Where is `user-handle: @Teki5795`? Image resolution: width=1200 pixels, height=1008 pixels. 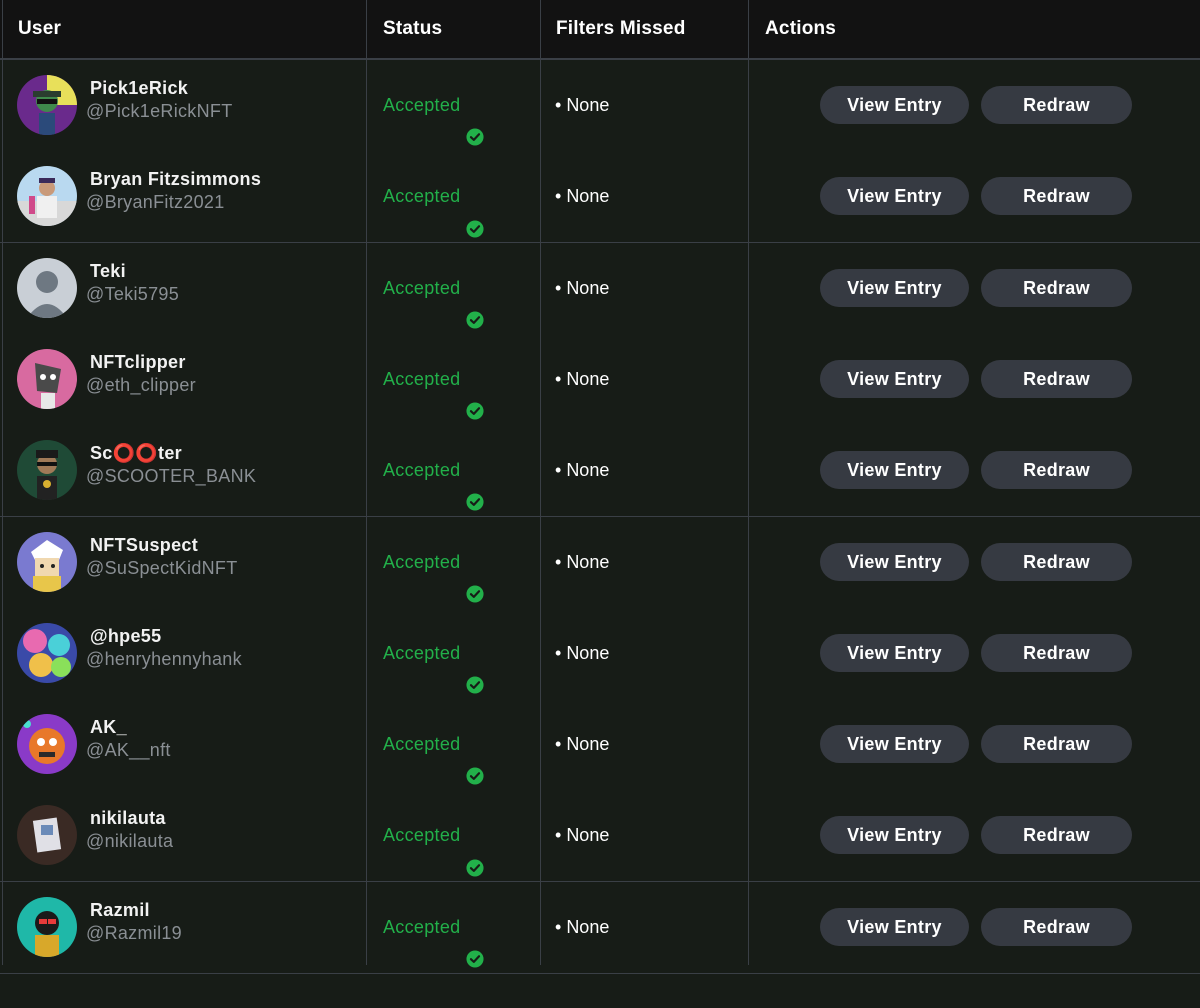 user-handle: @Teki5795 is located at coordinates (133, 293).